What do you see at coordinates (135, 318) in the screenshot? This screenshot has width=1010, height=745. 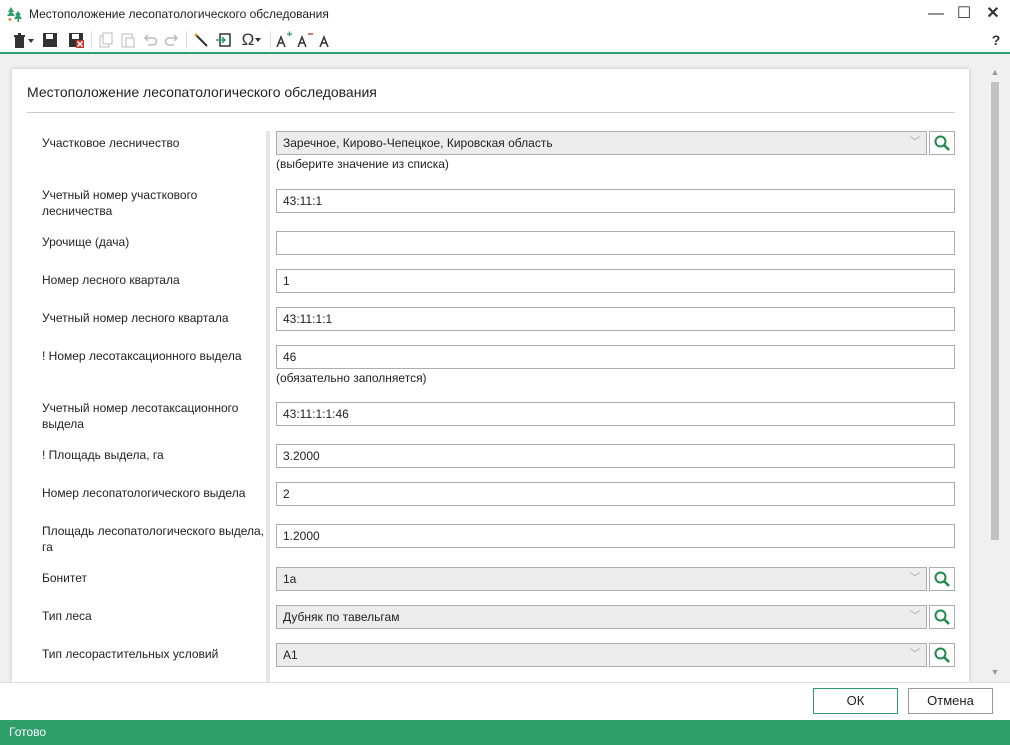 I see `field-label-quarter-account-number: Учетный номер лесного квартала` at bounding box center [135, 318].